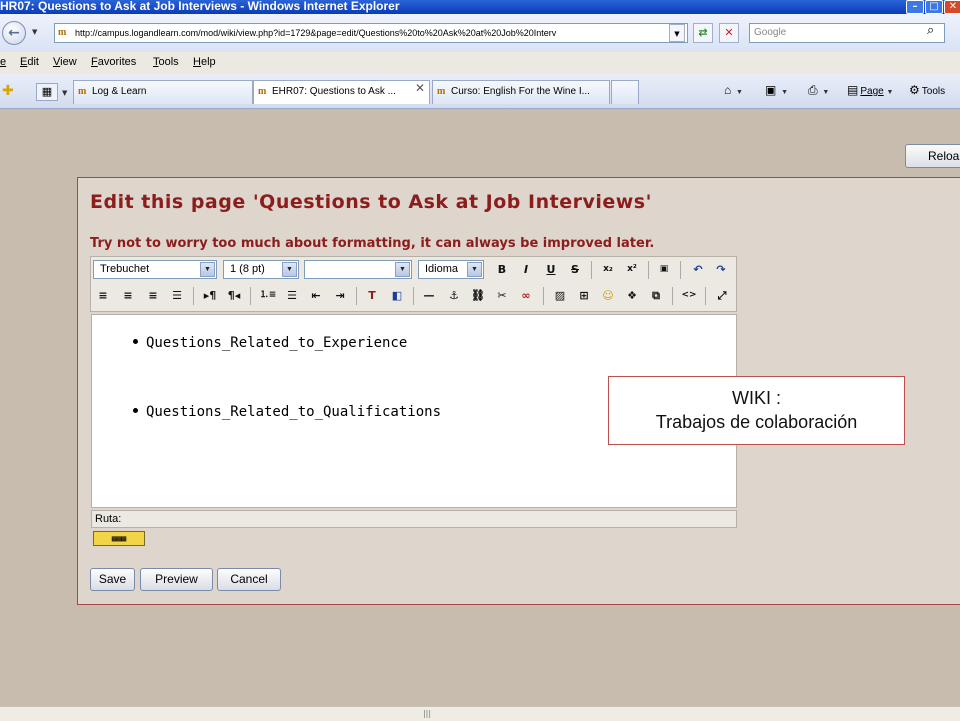 This screenshot has width=960, height=721. I want to click on feeds-button: ▣ ▼, so click(776, 91).